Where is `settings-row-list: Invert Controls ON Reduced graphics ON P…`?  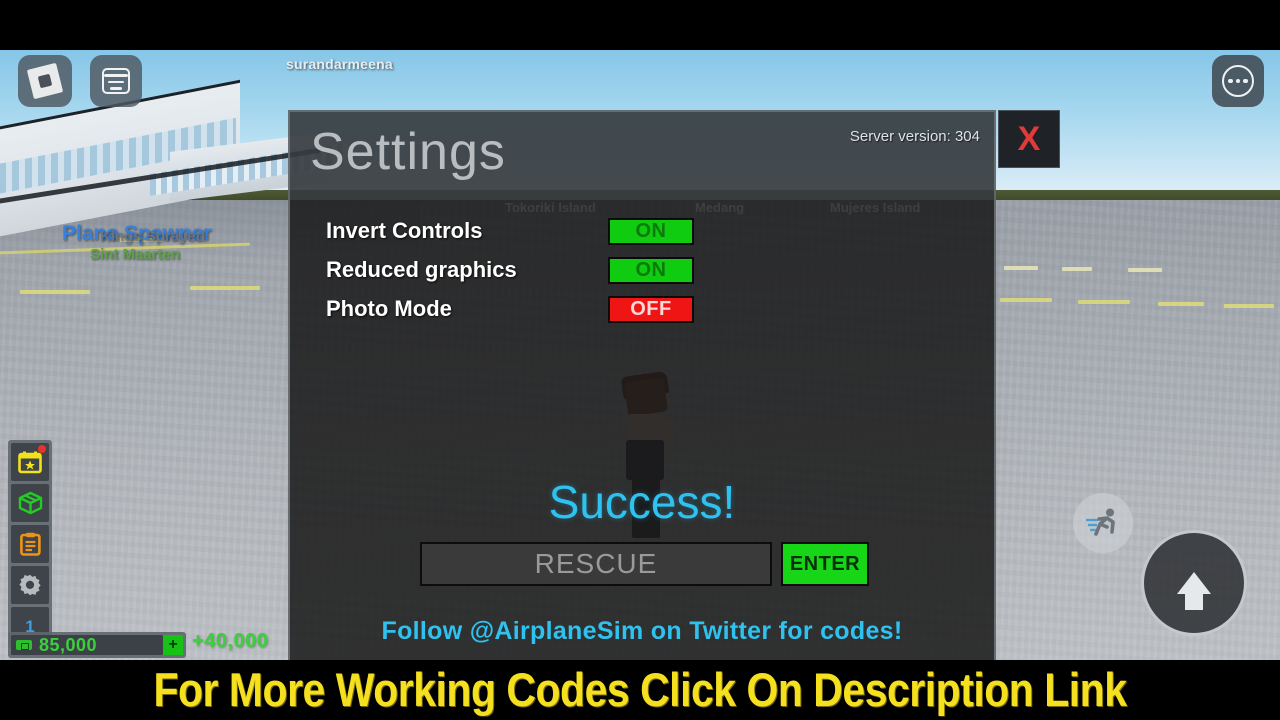
settings-row-list: Invert Controls ON Reduced graphics ON P… is located at coordinates (646, 270).